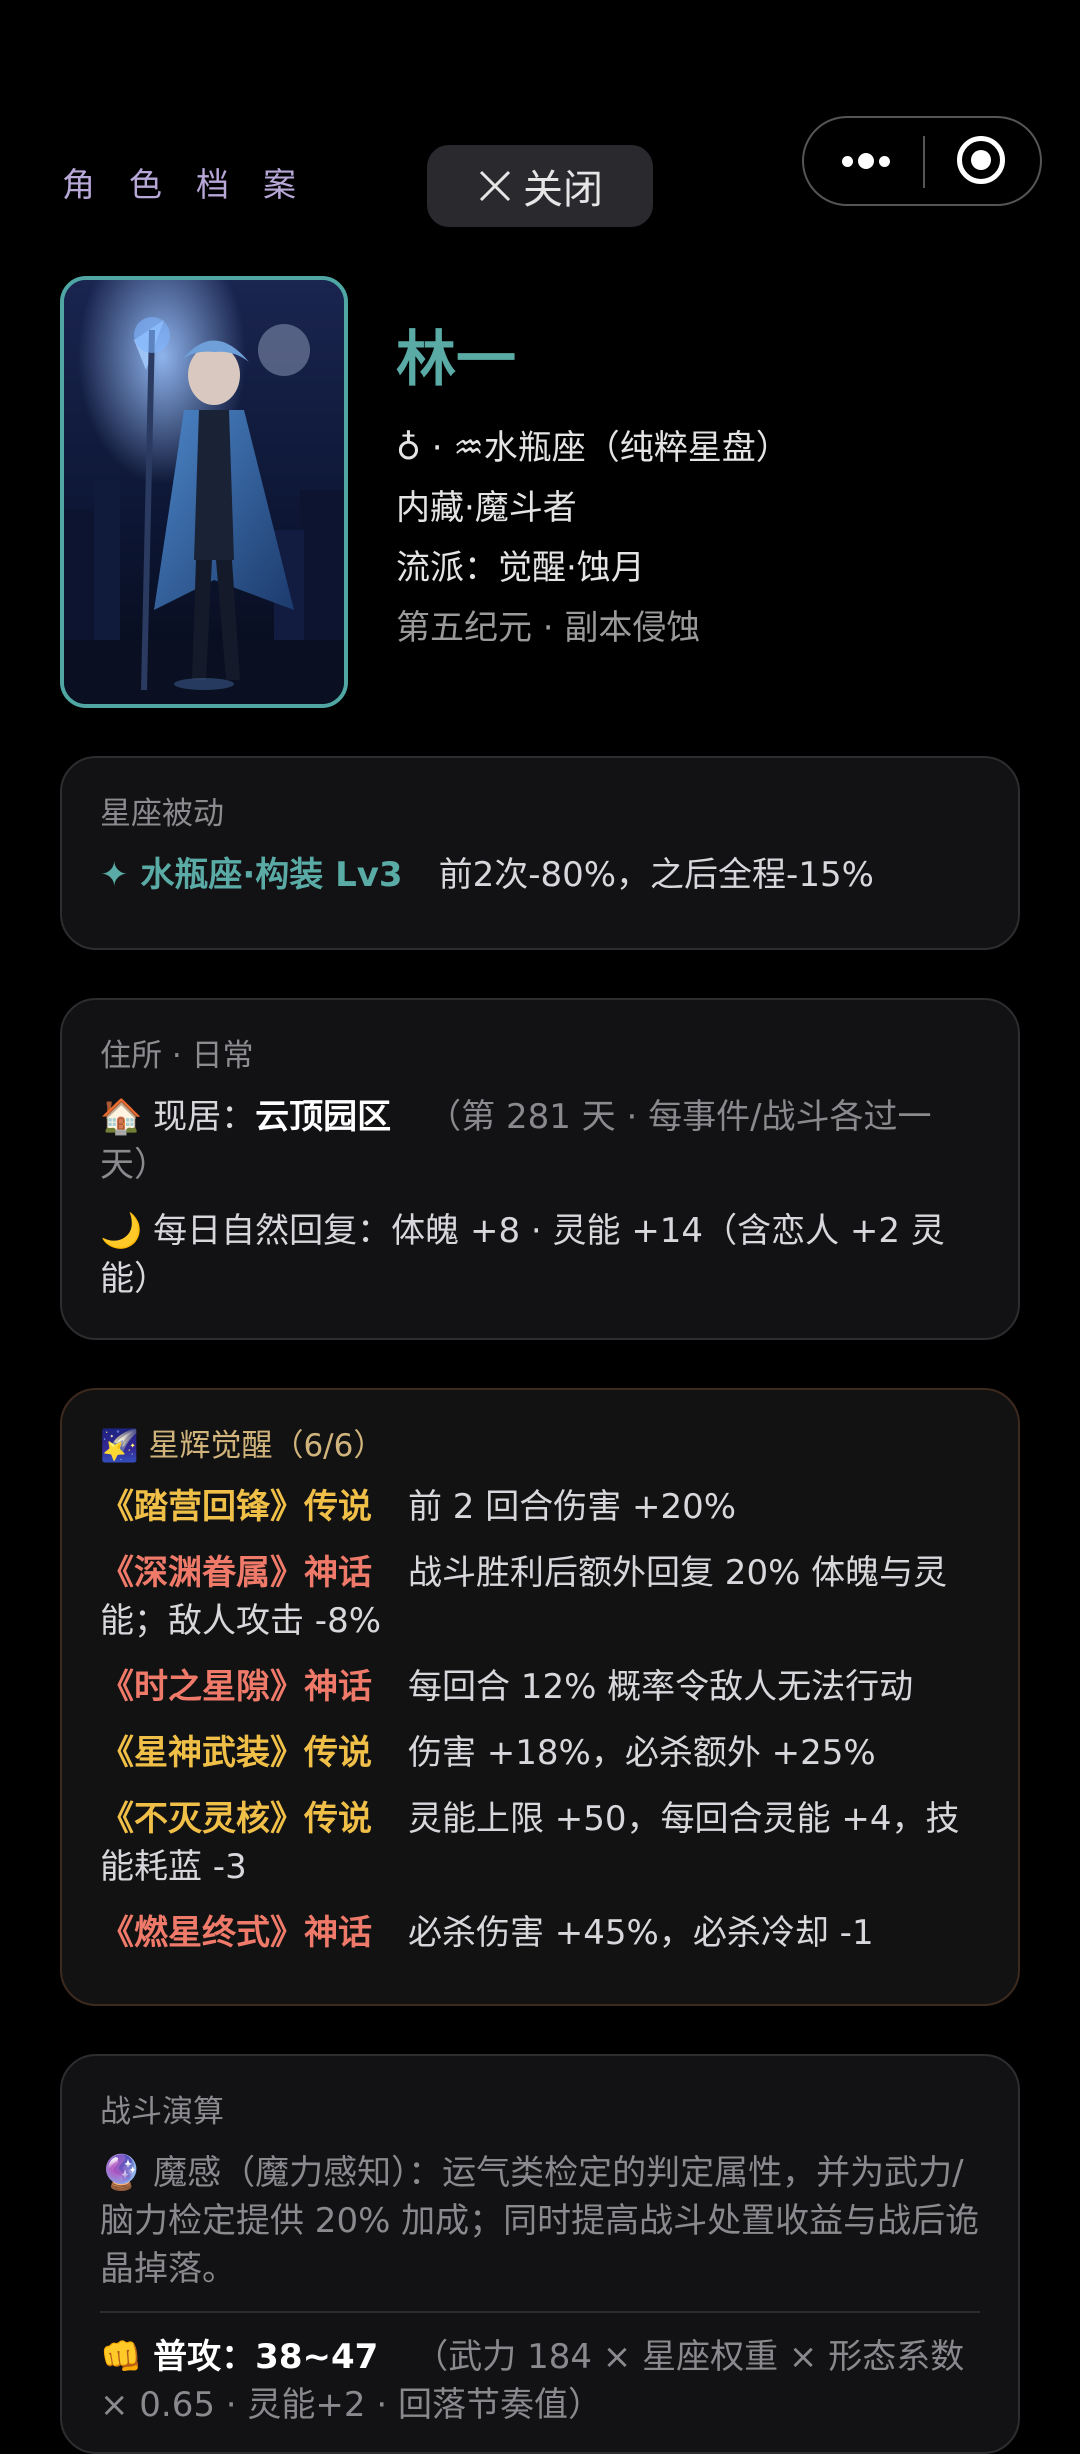 Image resolution: width=1080 pixels, height=2454 pixels. What do you see at coordinates (121, 1117) in the screenshot?
I see `house-icon: 🏠` at bounding box center [121, 1117].